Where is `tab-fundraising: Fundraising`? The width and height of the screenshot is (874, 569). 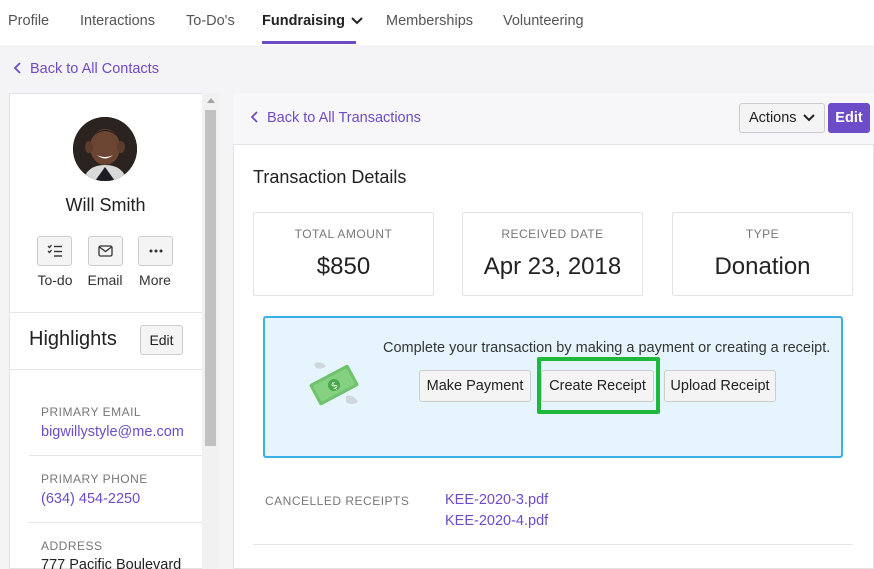 tab-fundraising: Fundraising is located at coordinates (312, 22).